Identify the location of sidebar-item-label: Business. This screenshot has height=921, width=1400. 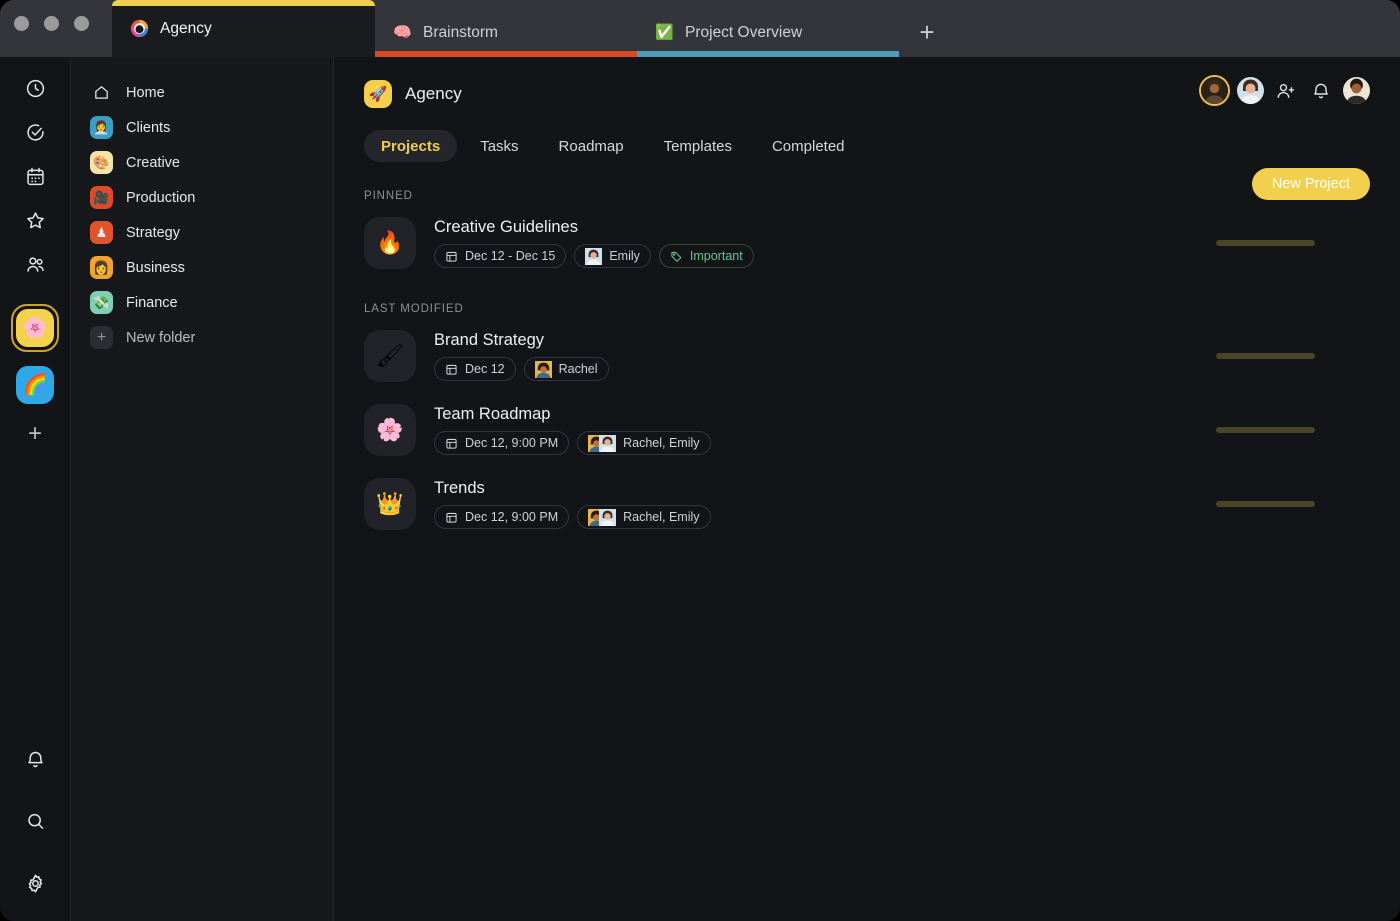
(155, 267).